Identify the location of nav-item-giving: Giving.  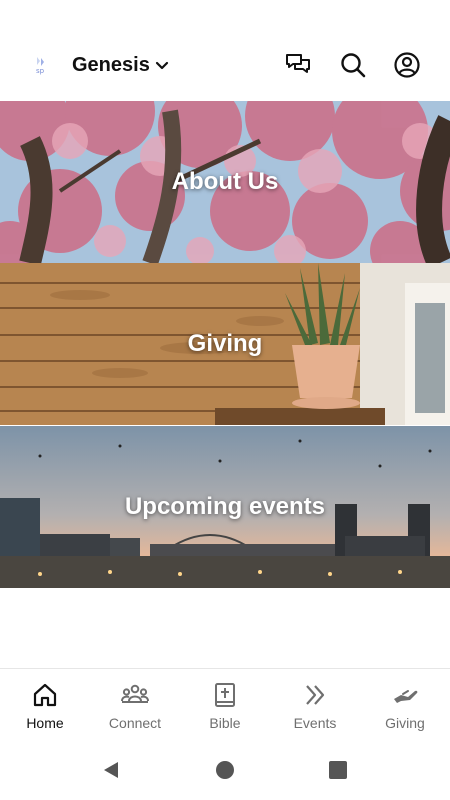
(405, 705).